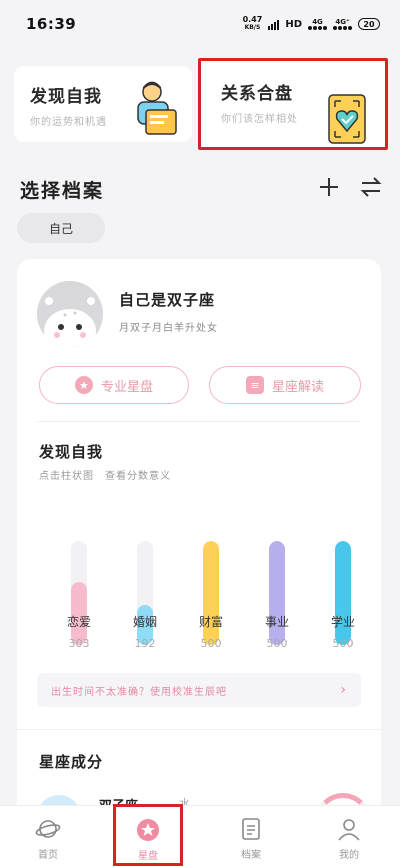  What do you see at coordinates (103, 104) in the screenshot?
I see `discover-self-card: 发现自我 你的运势和机遇` at bounding box center [103, 104].